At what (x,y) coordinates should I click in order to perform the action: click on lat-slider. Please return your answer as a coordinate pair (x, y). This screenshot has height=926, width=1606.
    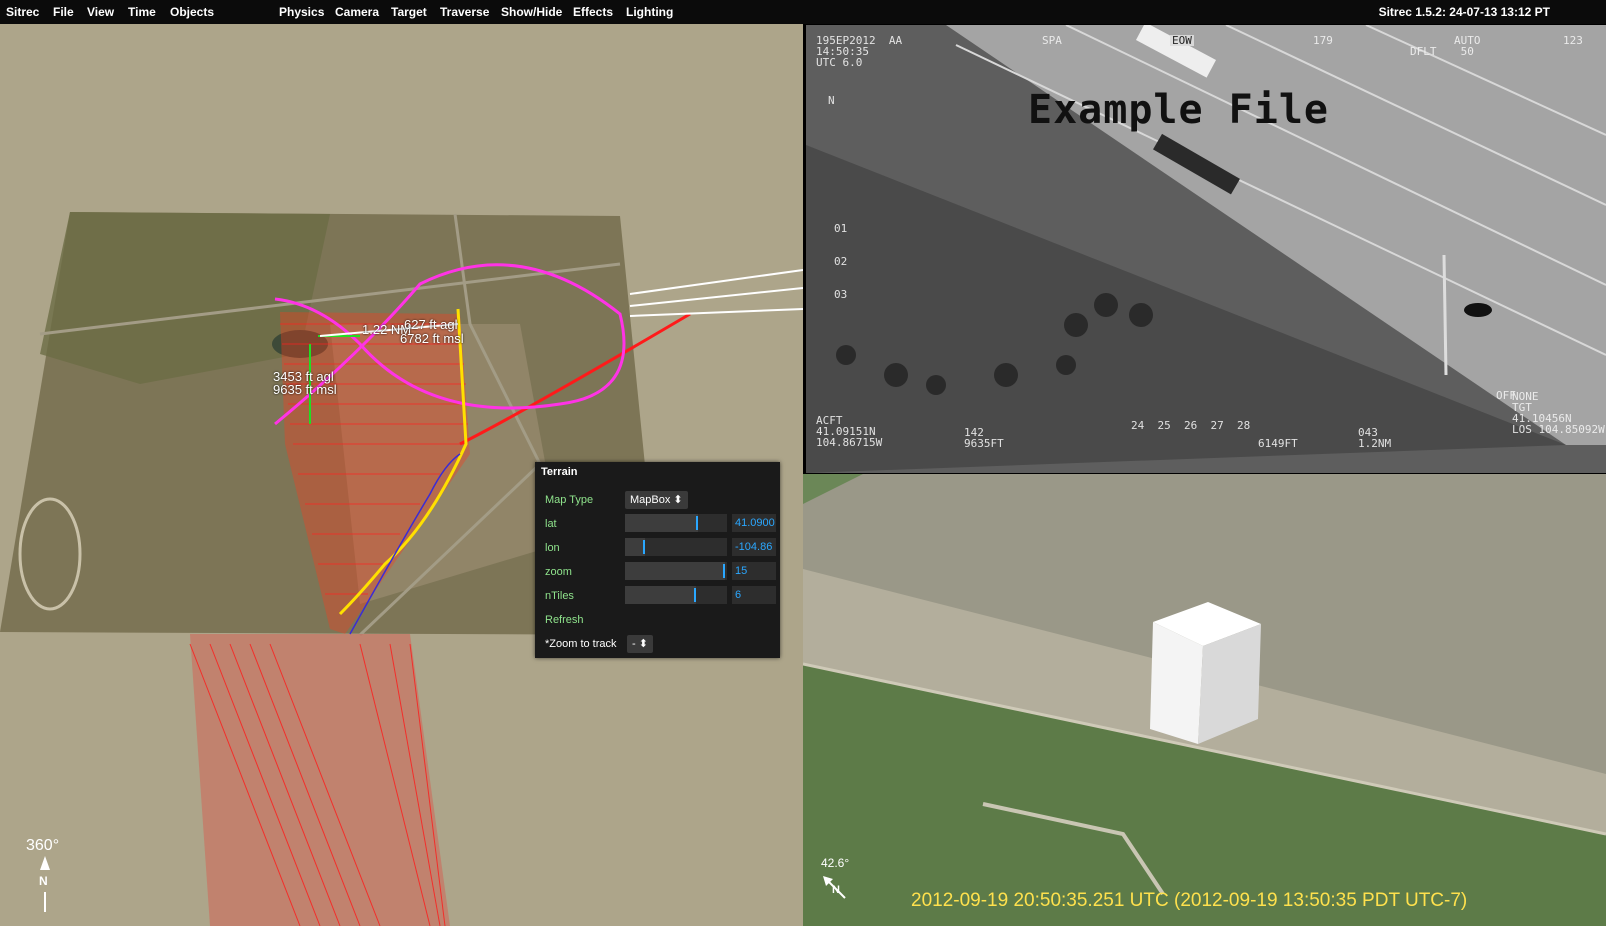
    Looking at the image, I should click on (676, 523).